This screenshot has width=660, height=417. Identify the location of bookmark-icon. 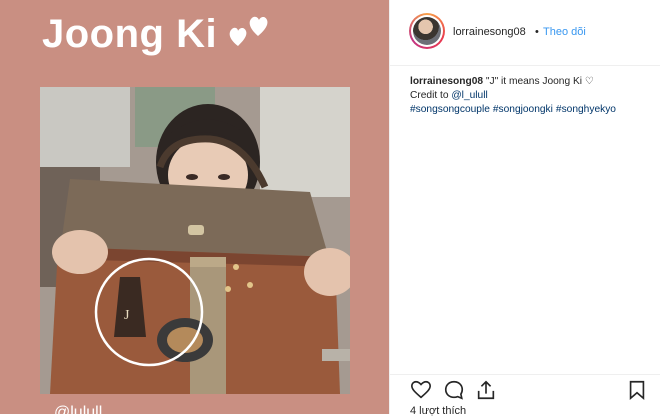
(637, 390).